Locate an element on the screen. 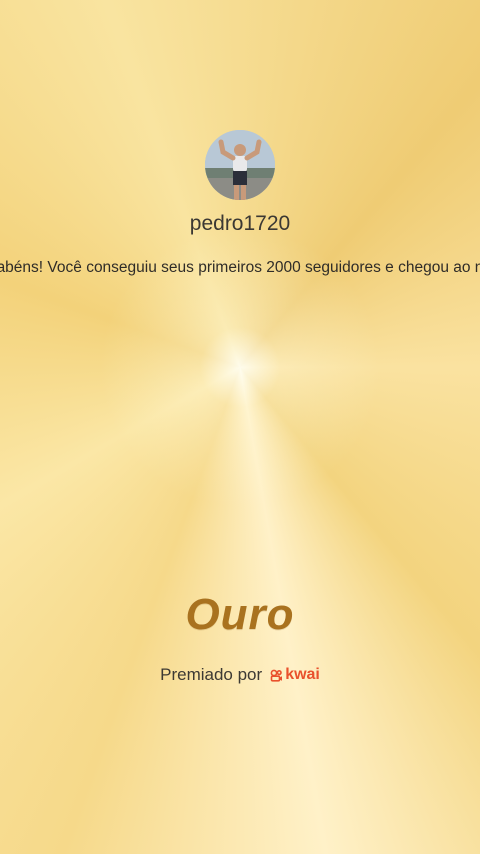  award-line: Premiado por kwai is located at coordinates (240, 675).